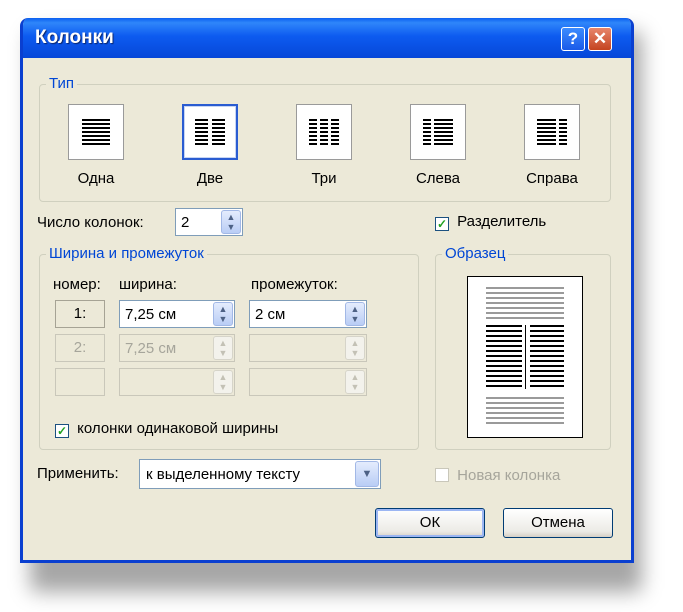 This screenshot has width=683, height=612. I want to click on type-two: Две, so click(210, 145).